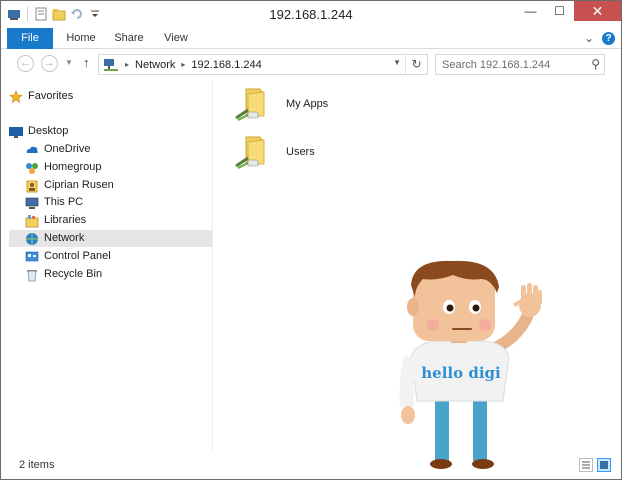 Image resolution: width=622 pixels, height=480 pixels. What do you see at coordinates (496, 65) in the screenshot?
I see `search-placeholder: Search 192.168.1.244` at bounding box center [496, 65].